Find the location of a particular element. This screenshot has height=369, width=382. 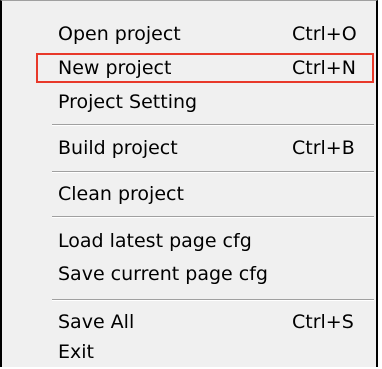

menu-item-exit: Exit is located at coordinates (189, 352).